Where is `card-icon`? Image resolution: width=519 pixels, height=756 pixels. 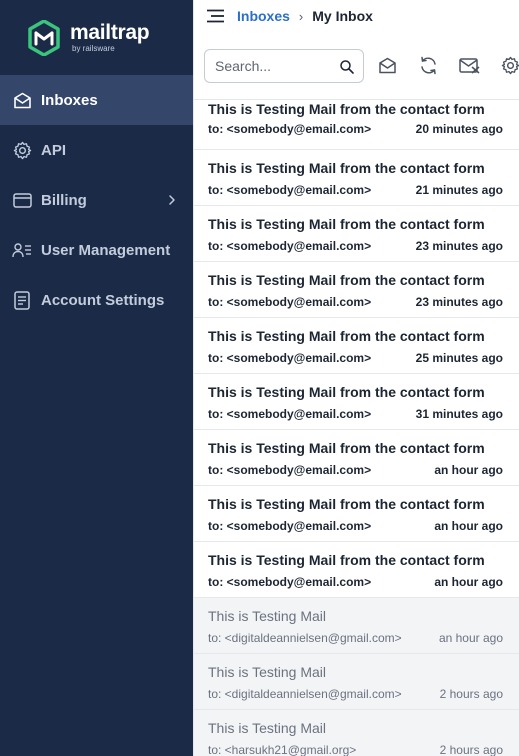 card-icon is located at coordinates (22, 200).